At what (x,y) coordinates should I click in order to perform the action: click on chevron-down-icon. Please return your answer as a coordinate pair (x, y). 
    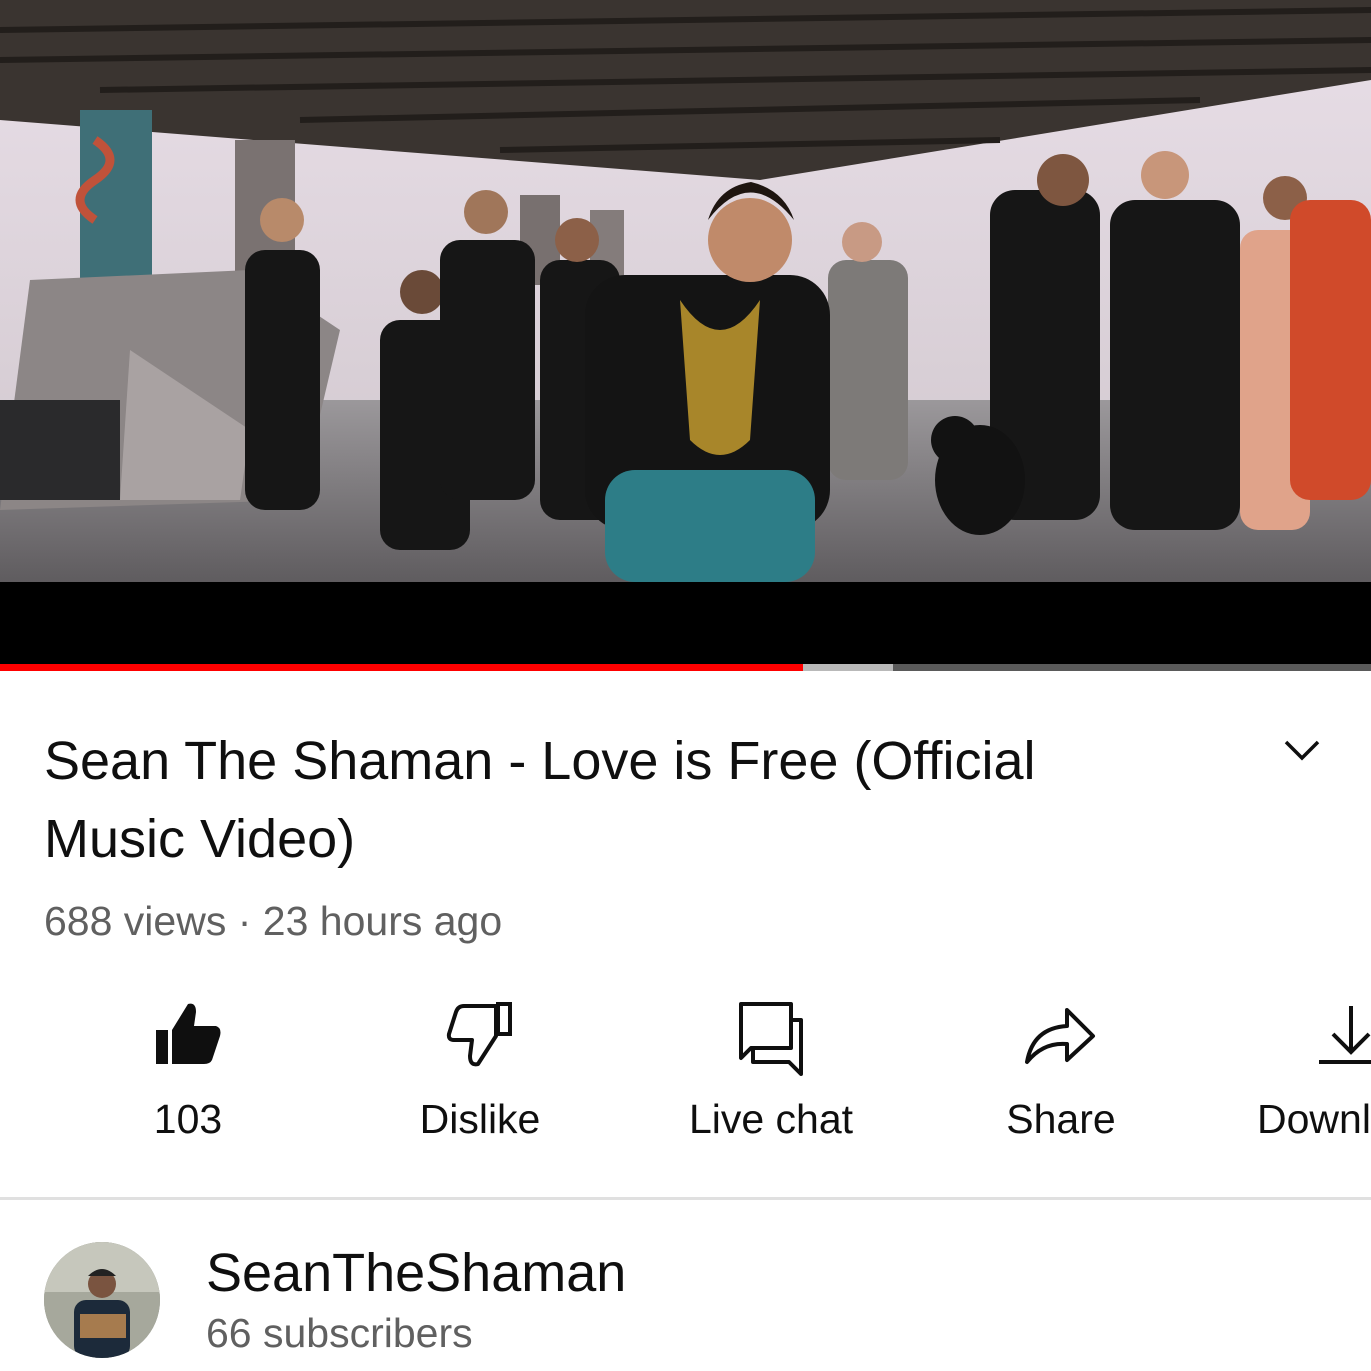
    Looking at the image, I should click on (1302, 751).